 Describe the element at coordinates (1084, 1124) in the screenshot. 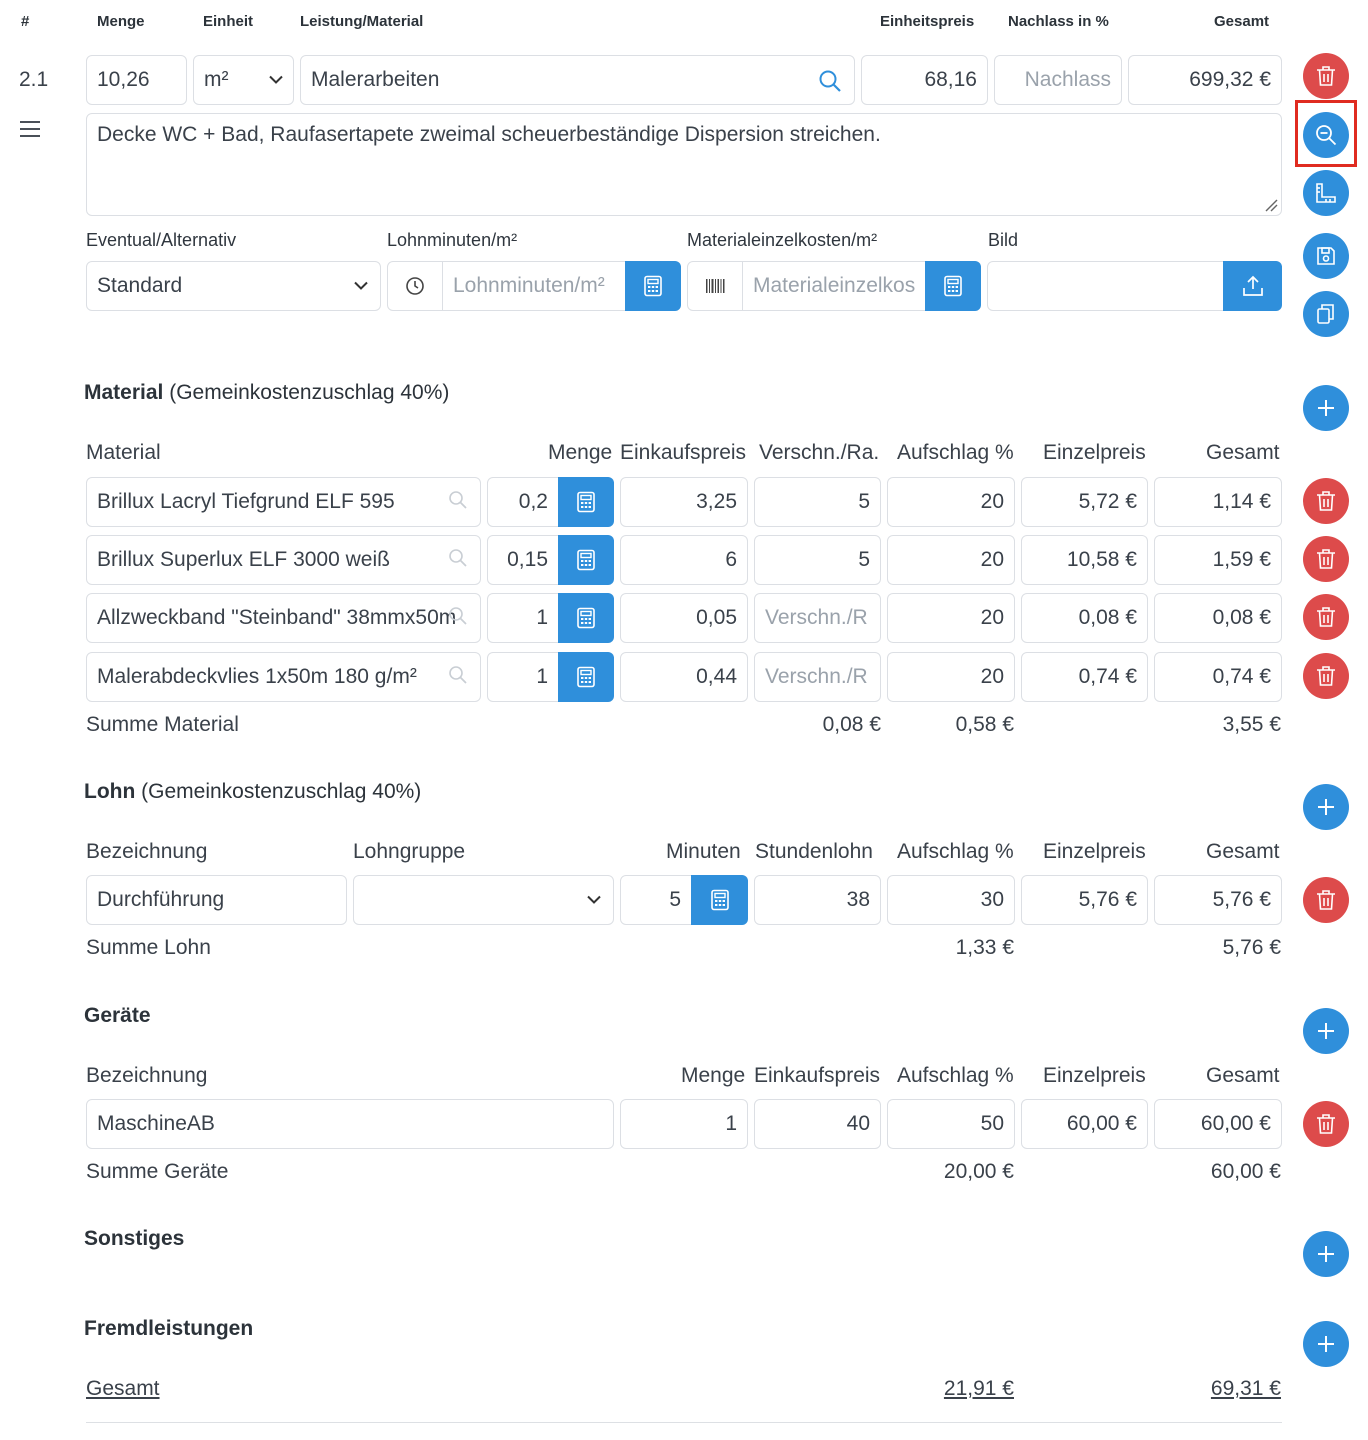

I see `geraete-einzelpreis: 60,00 €` at that location.